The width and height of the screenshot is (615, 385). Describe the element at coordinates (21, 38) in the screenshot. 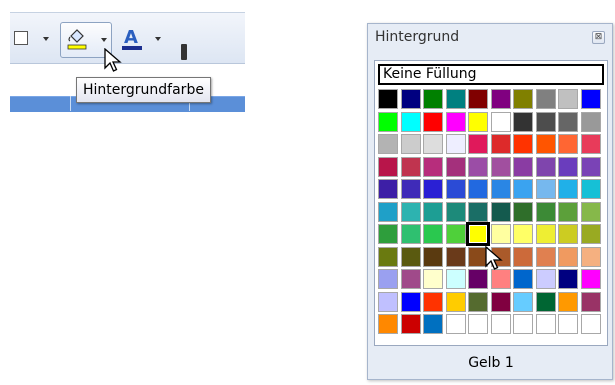

I see `border-icon` at that location.